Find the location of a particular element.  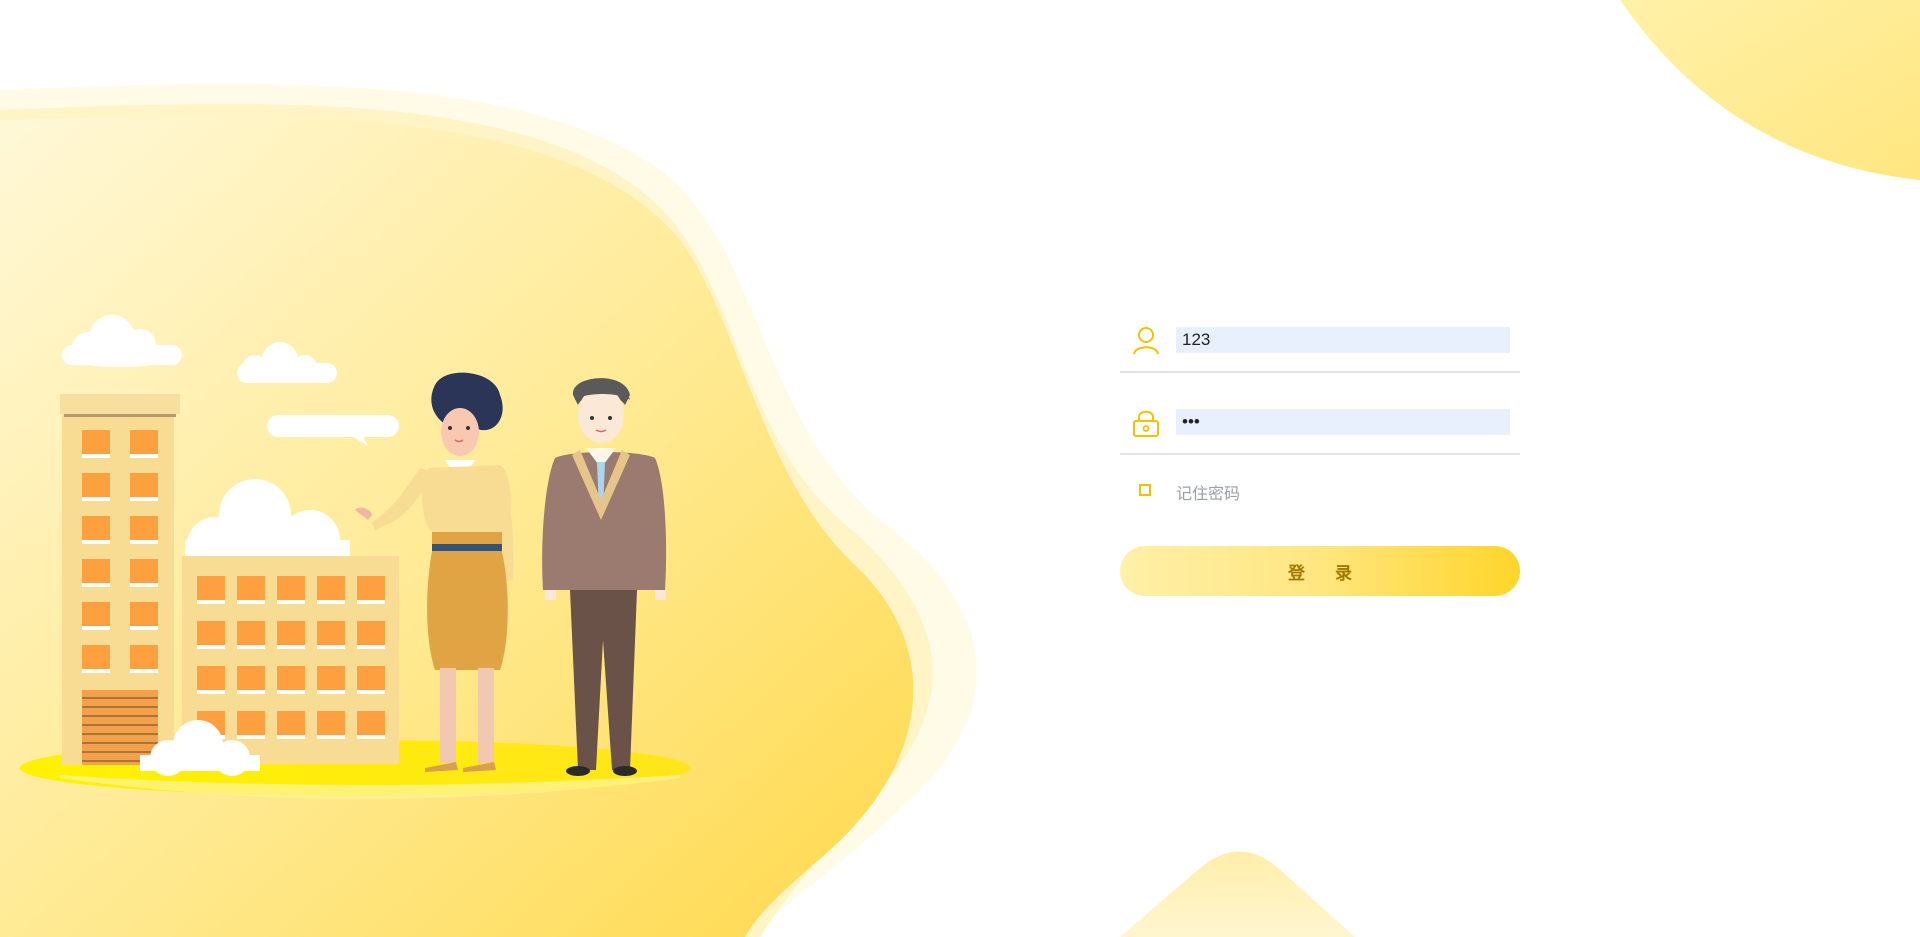

login-form: 记住密码 登 录 is located at coordinates (1320, 455).